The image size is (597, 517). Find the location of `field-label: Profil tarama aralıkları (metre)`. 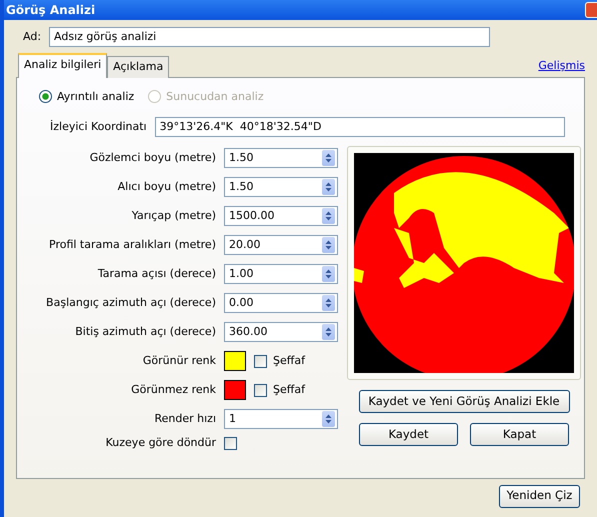

field-label: Profil tarama aralıkları (metre) is located at coordinates (132, 244).